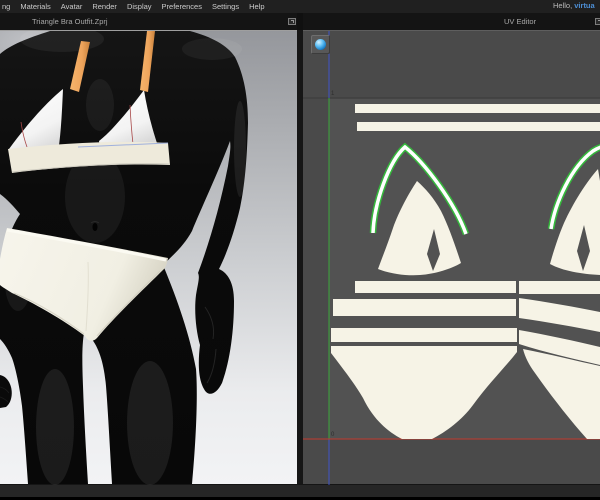  I want to click on panel-title-bars: Triangle Bra Outfit.Zprj UV Editor, so click(300, 21).